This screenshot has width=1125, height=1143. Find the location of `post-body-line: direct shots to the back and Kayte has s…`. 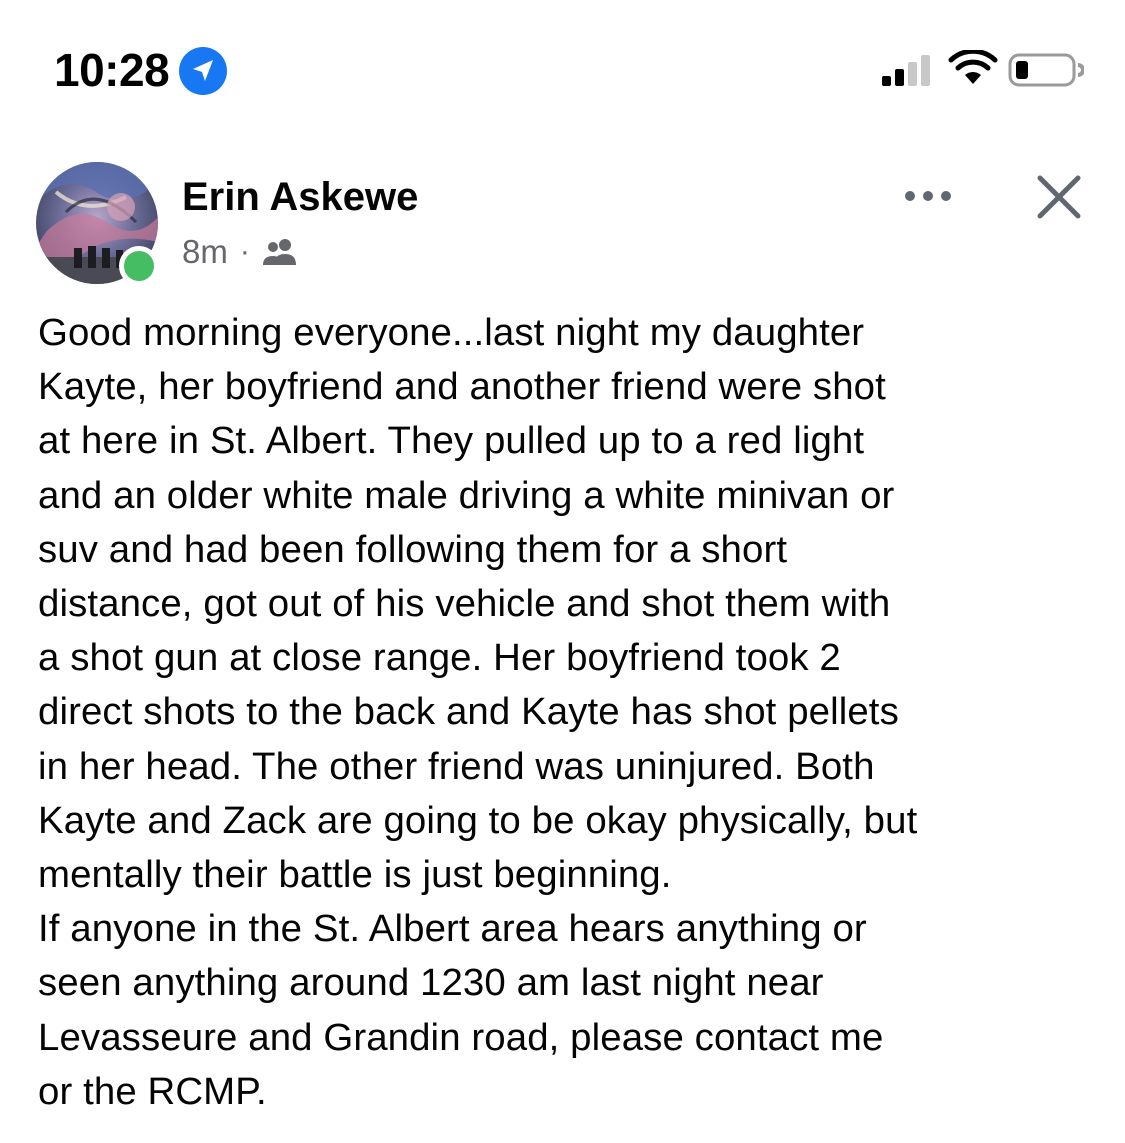

post-body-line: direct shots to the back and Kayte has s… is located at coordinates (468, 712).